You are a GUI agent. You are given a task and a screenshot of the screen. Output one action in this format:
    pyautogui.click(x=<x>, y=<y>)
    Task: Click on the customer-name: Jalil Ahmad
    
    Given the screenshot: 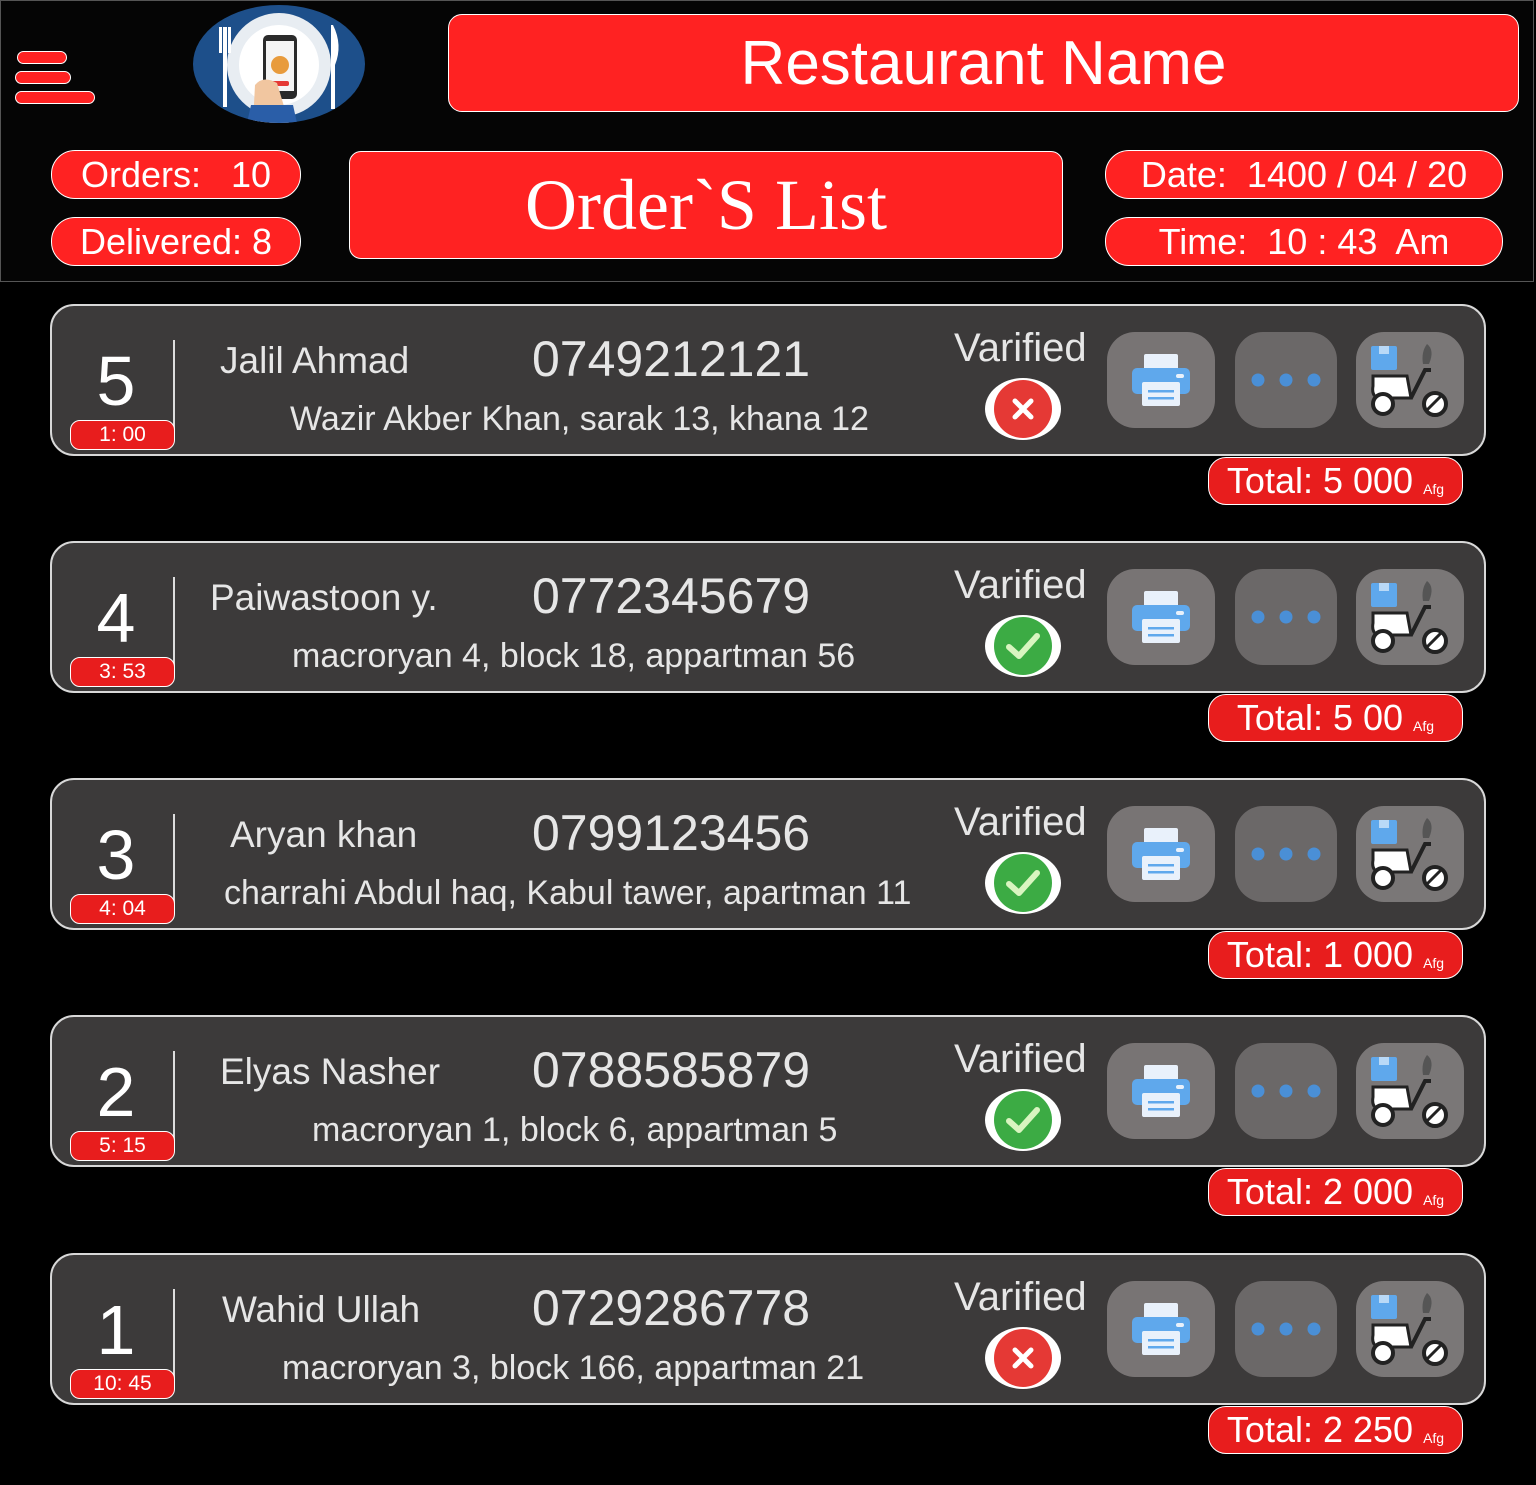 What is the action you would take?
    pyautogui.click(x=315, y=360)
    